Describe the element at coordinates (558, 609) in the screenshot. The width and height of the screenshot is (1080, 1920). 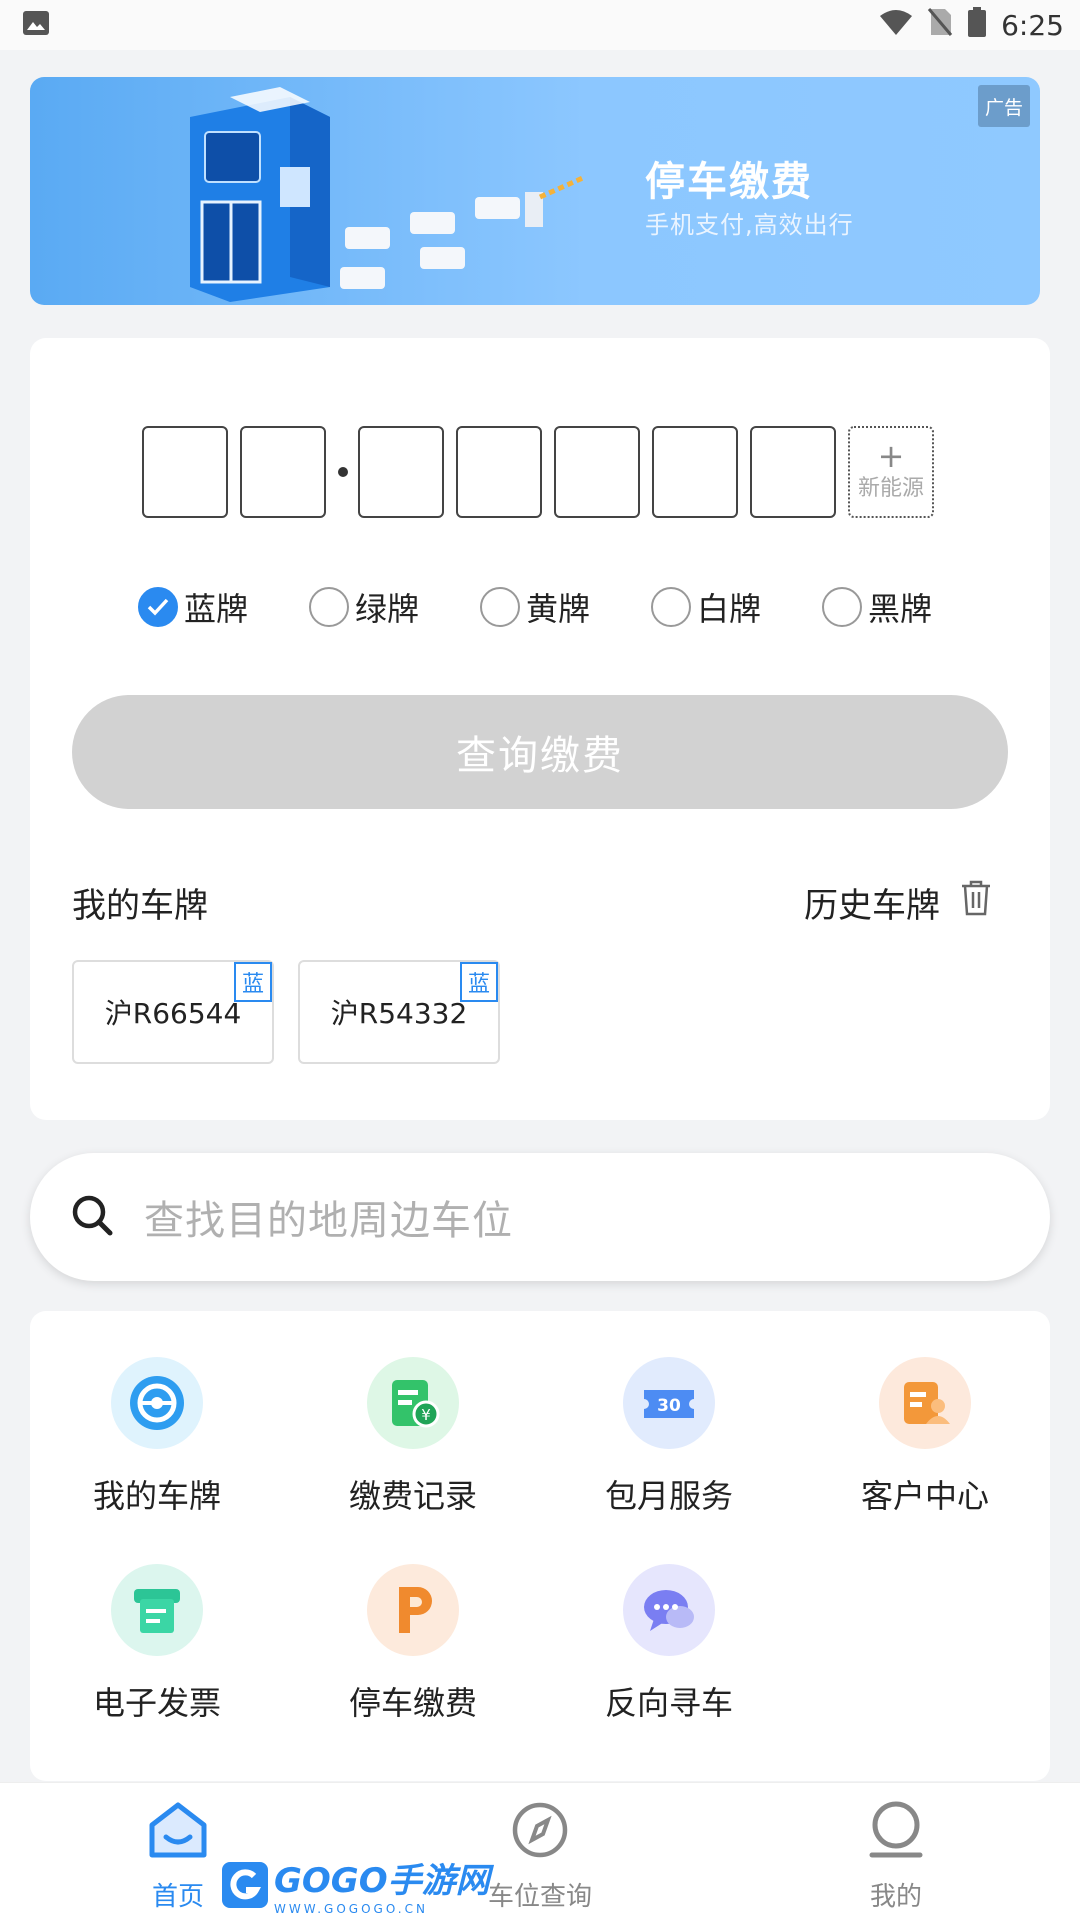
I see `plate-color-label: 黄牌` at that location.